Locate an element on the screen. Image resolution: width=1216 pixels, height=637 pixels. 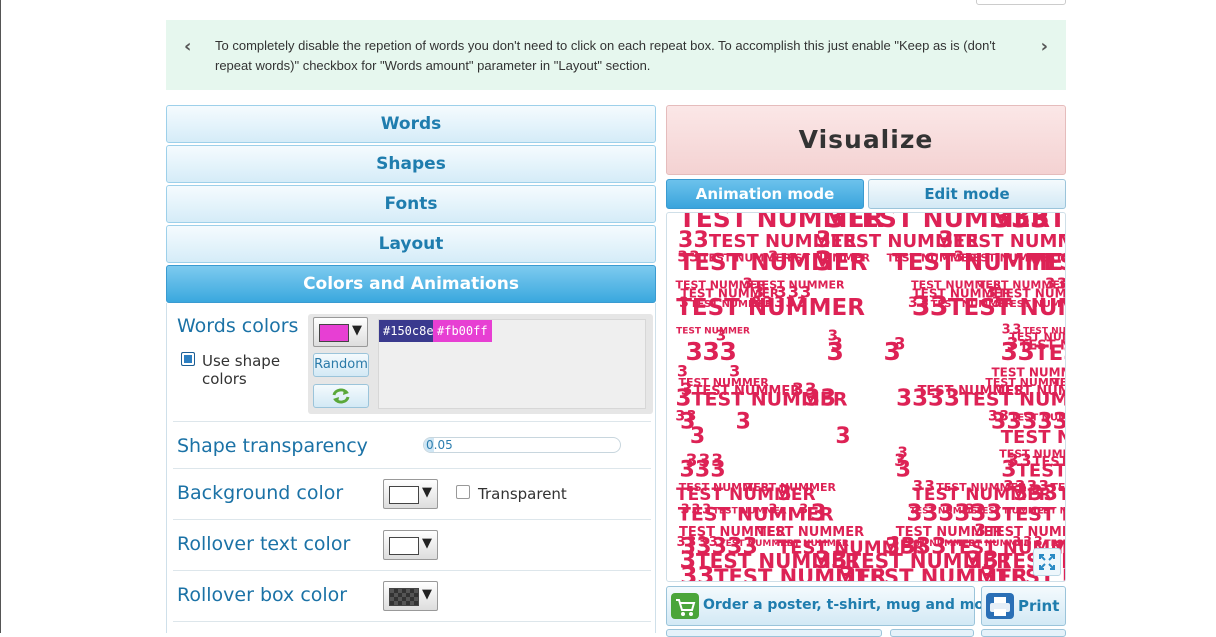
tab-shapes: Shapes is located at coordinates (411, 164).